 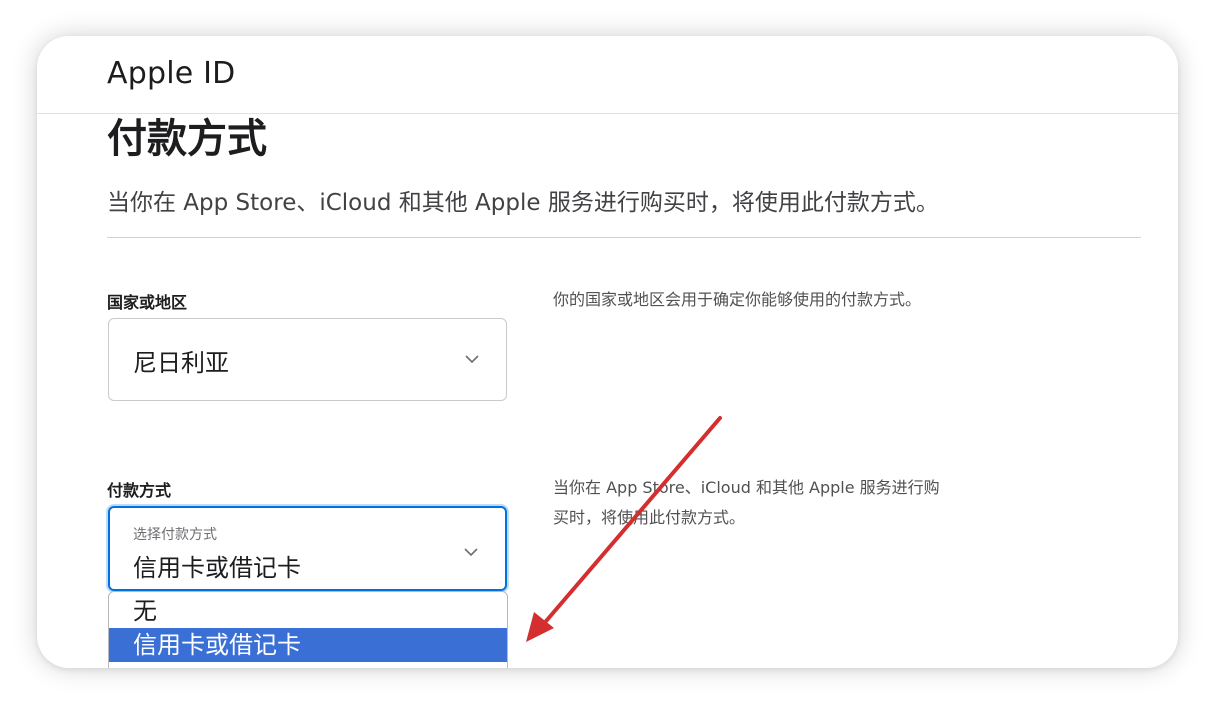 What do you see at coordinates (187, 139) in the screenshot?
I see `page-title: 付款方式` at bounding box center [187, 139].